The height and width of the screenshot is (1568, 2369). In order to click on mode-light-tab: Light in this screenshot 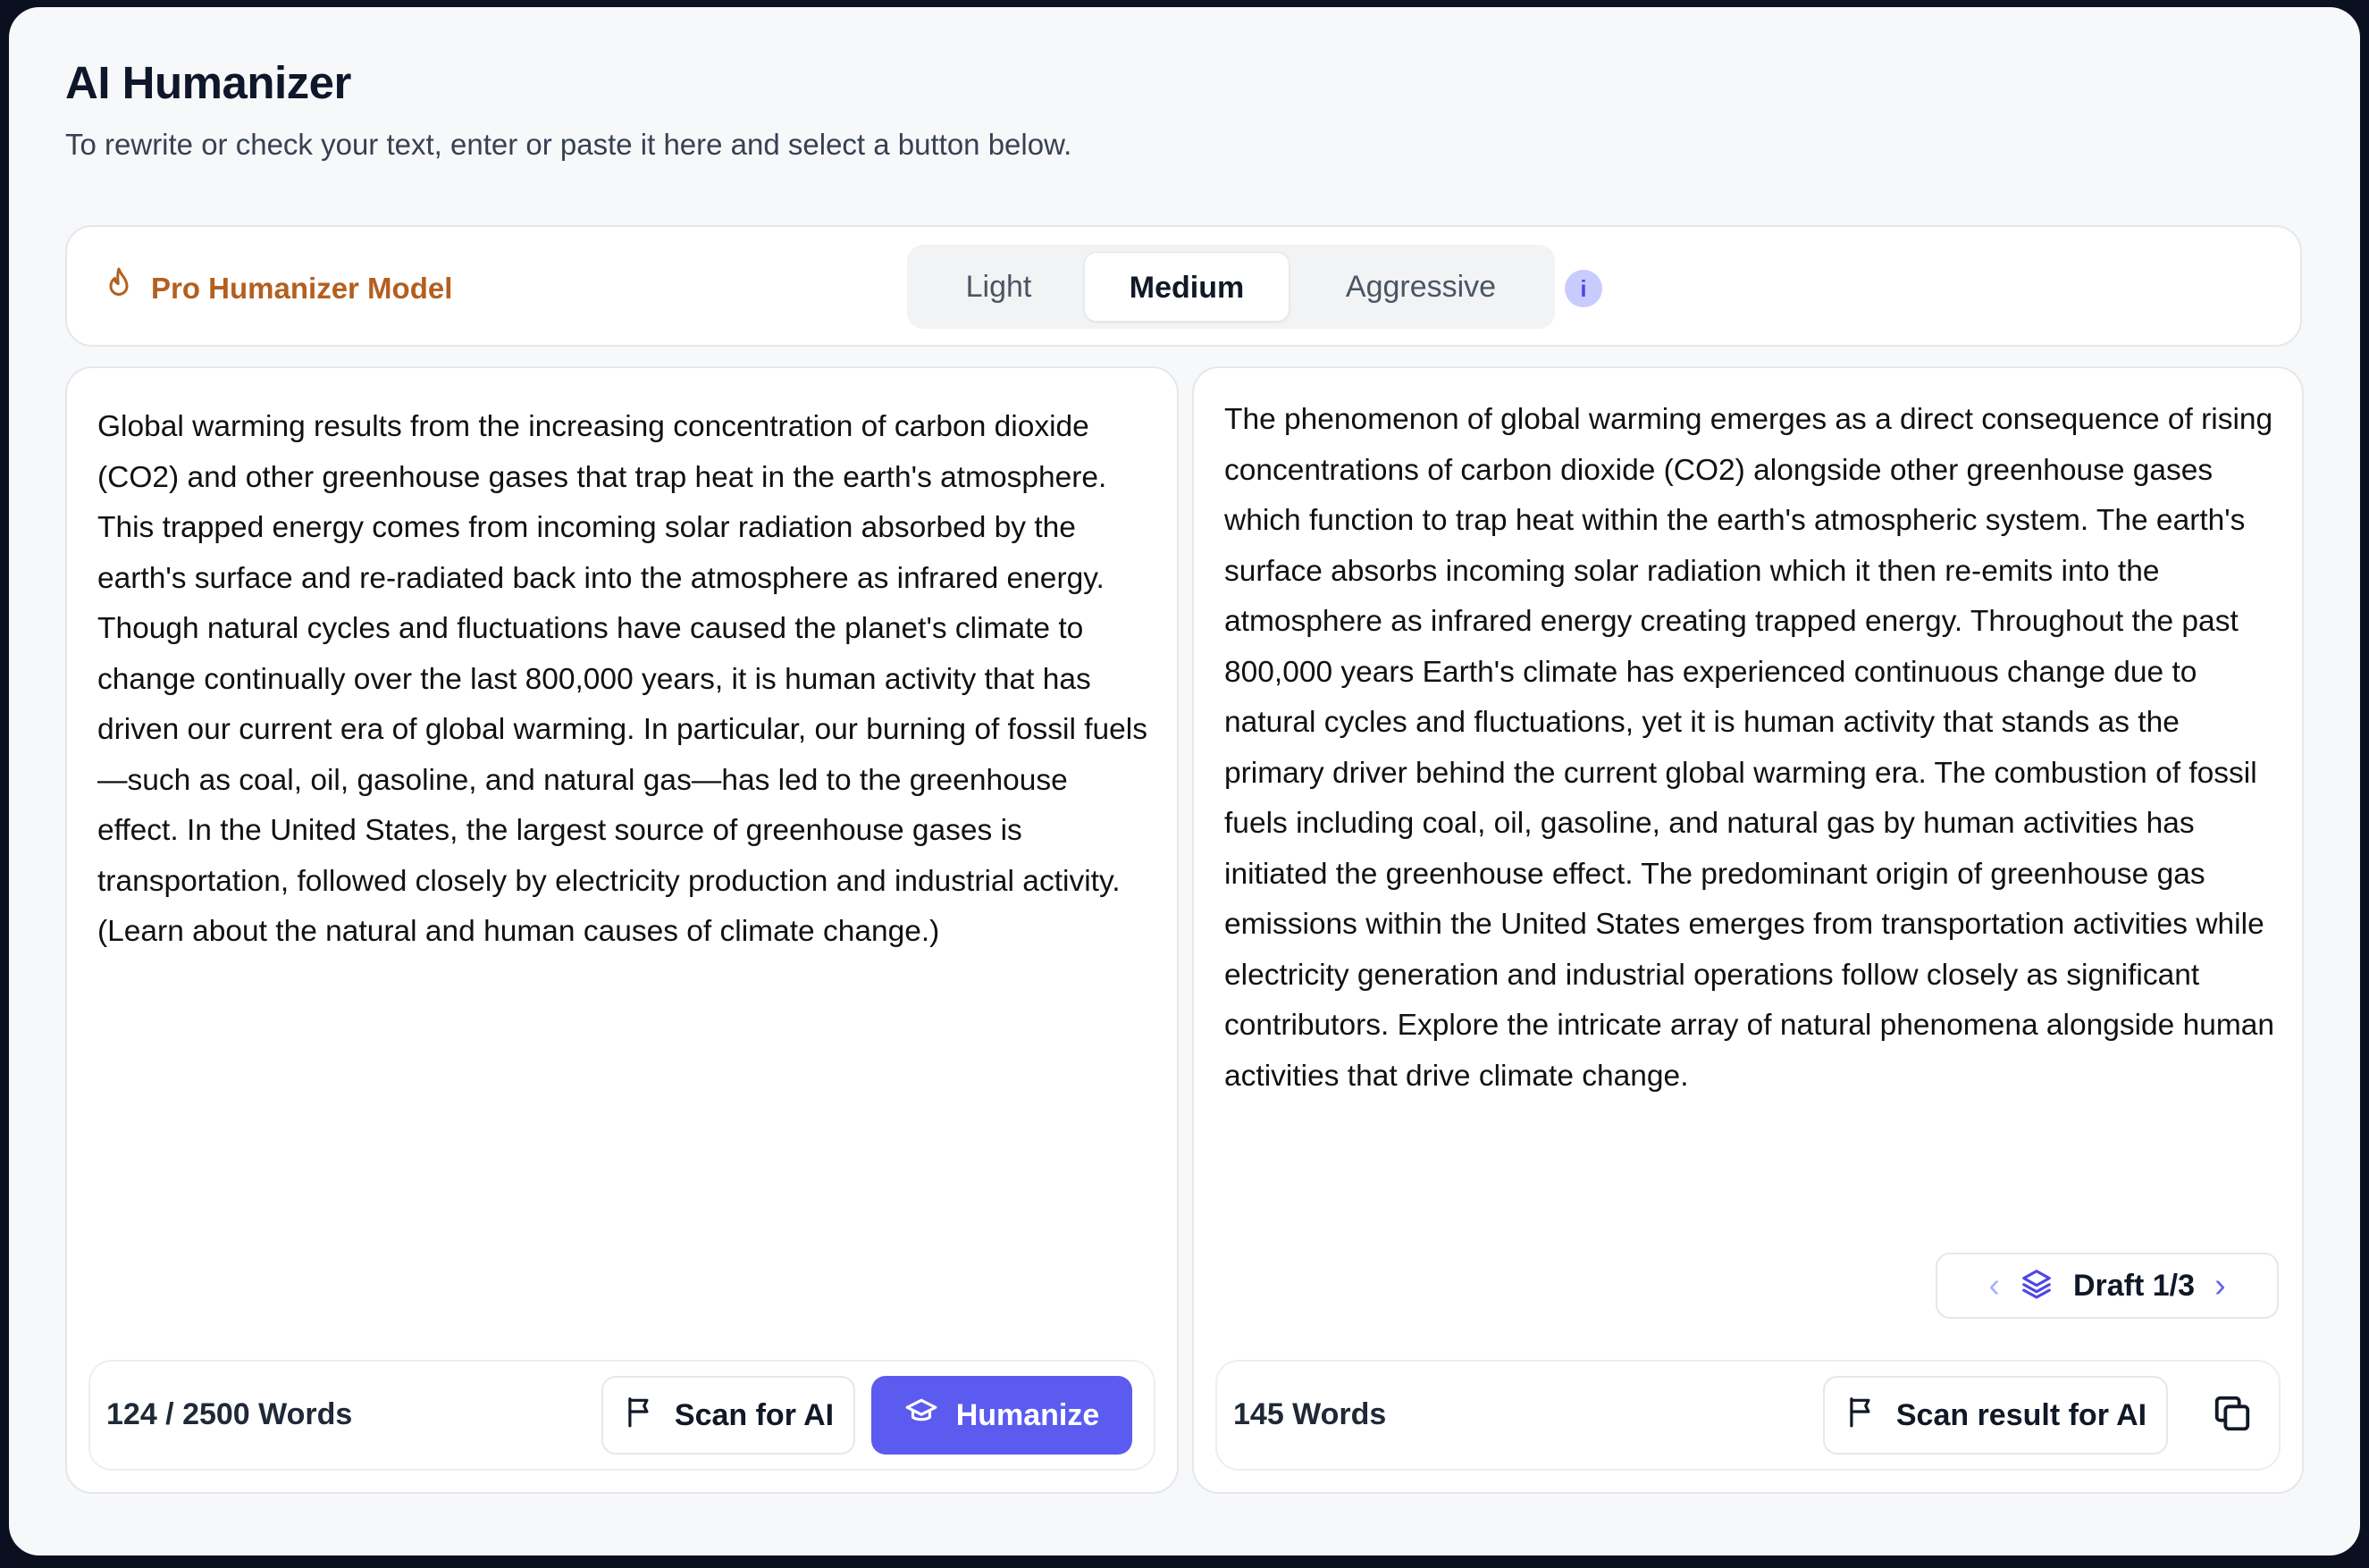, I will do `click(998, 287)`.